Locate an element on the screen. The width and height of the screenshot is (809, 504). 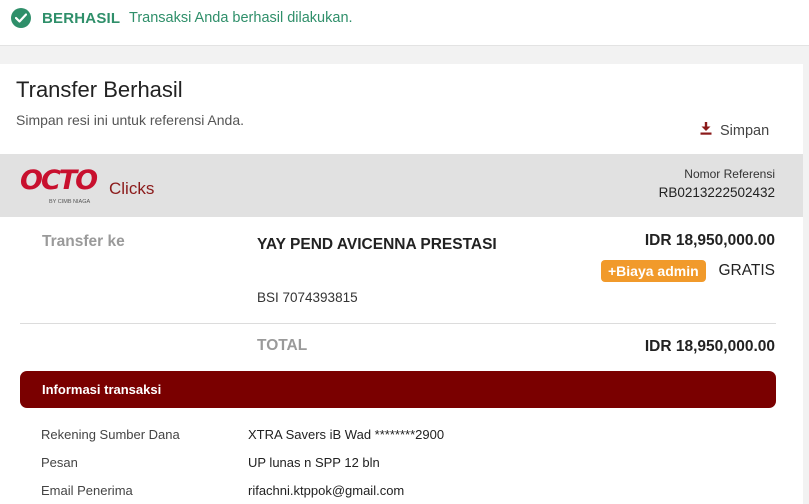
message-value: UP lunas n SPP 12 bln is located at coordinates (314, 462).